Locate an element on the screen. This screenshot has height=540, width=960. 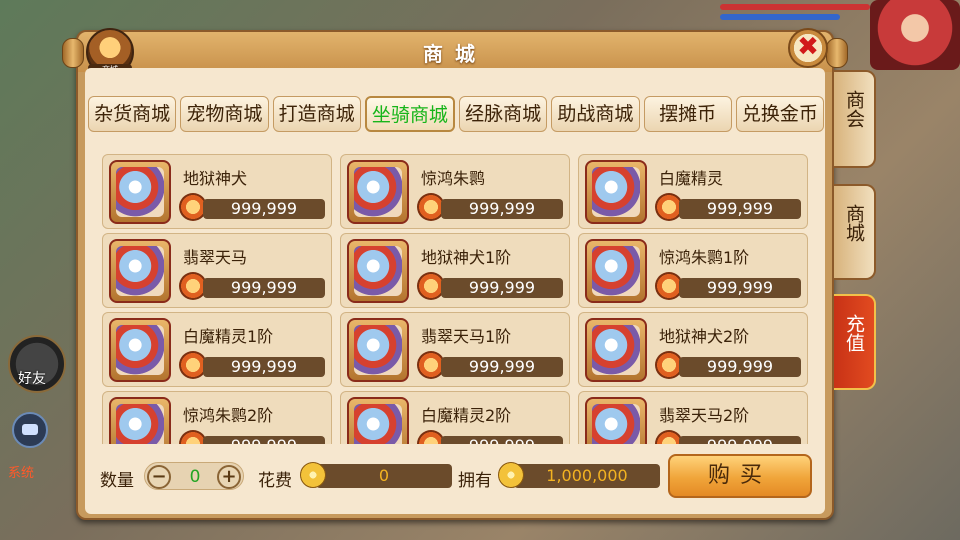
tab-pet-shop: 宠物商城 is located at coordinates (224, 114).